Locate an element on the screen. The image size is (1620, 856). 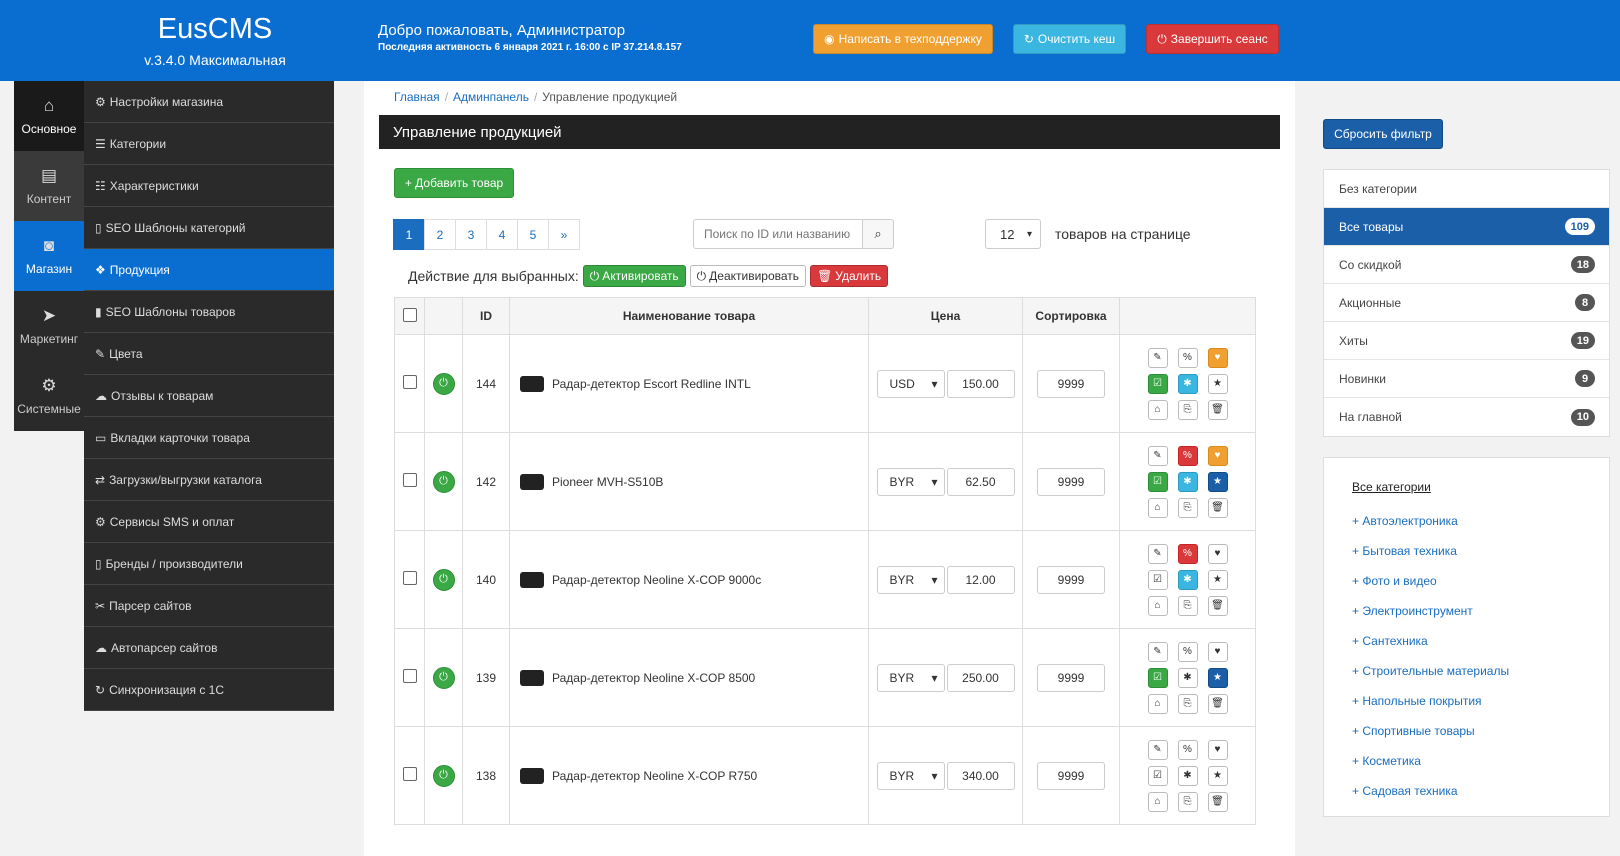
per-page-select: 12 ▾ is located at coordinates (1013, 234).